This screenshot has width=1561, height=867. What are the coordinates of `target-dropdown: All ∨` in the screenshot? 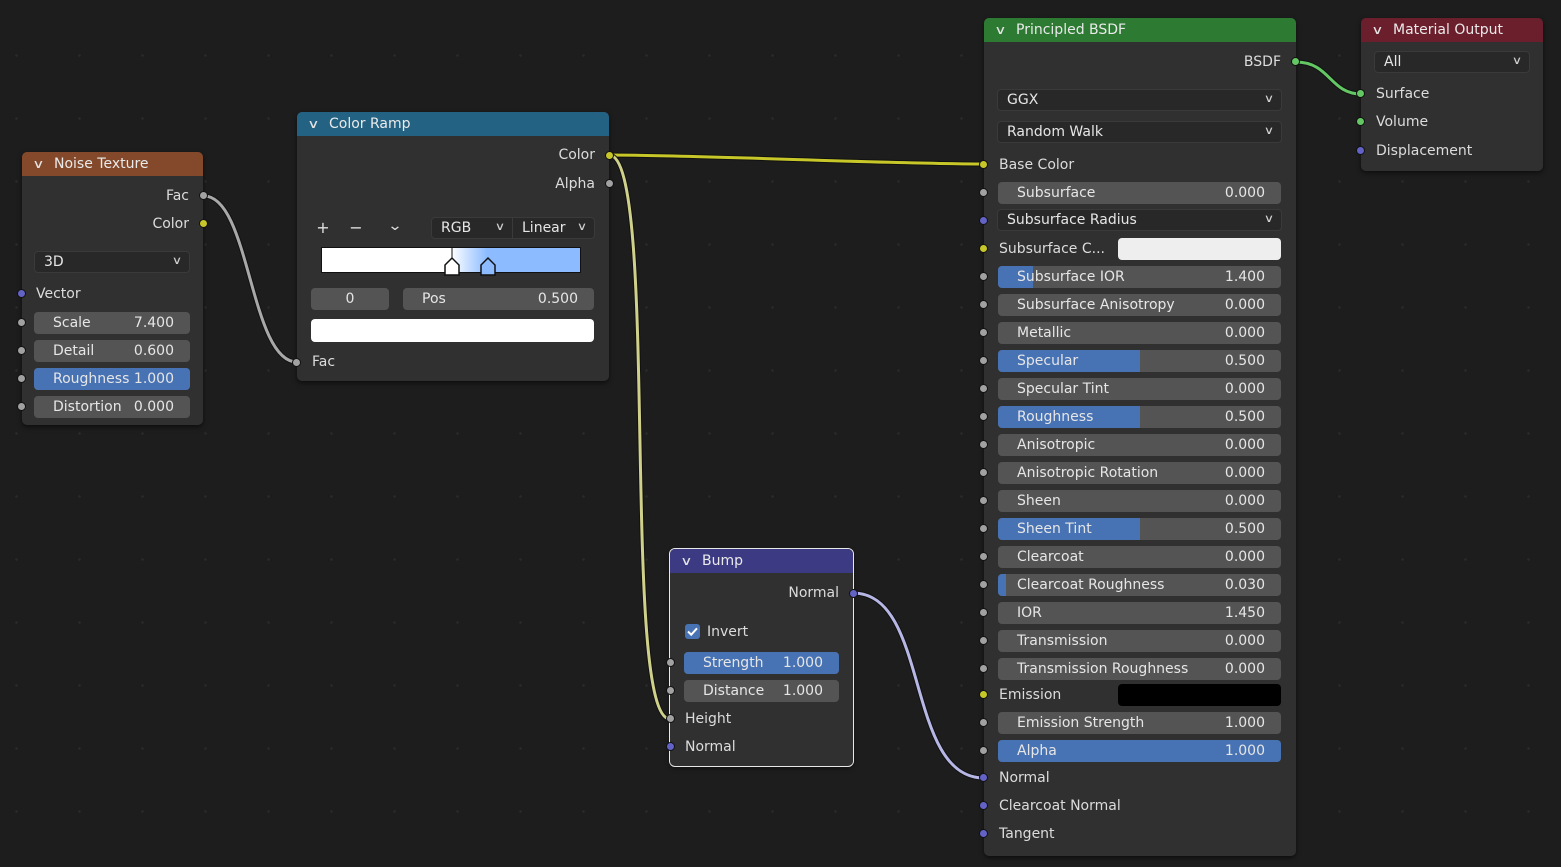 It's located at (1452, 62).